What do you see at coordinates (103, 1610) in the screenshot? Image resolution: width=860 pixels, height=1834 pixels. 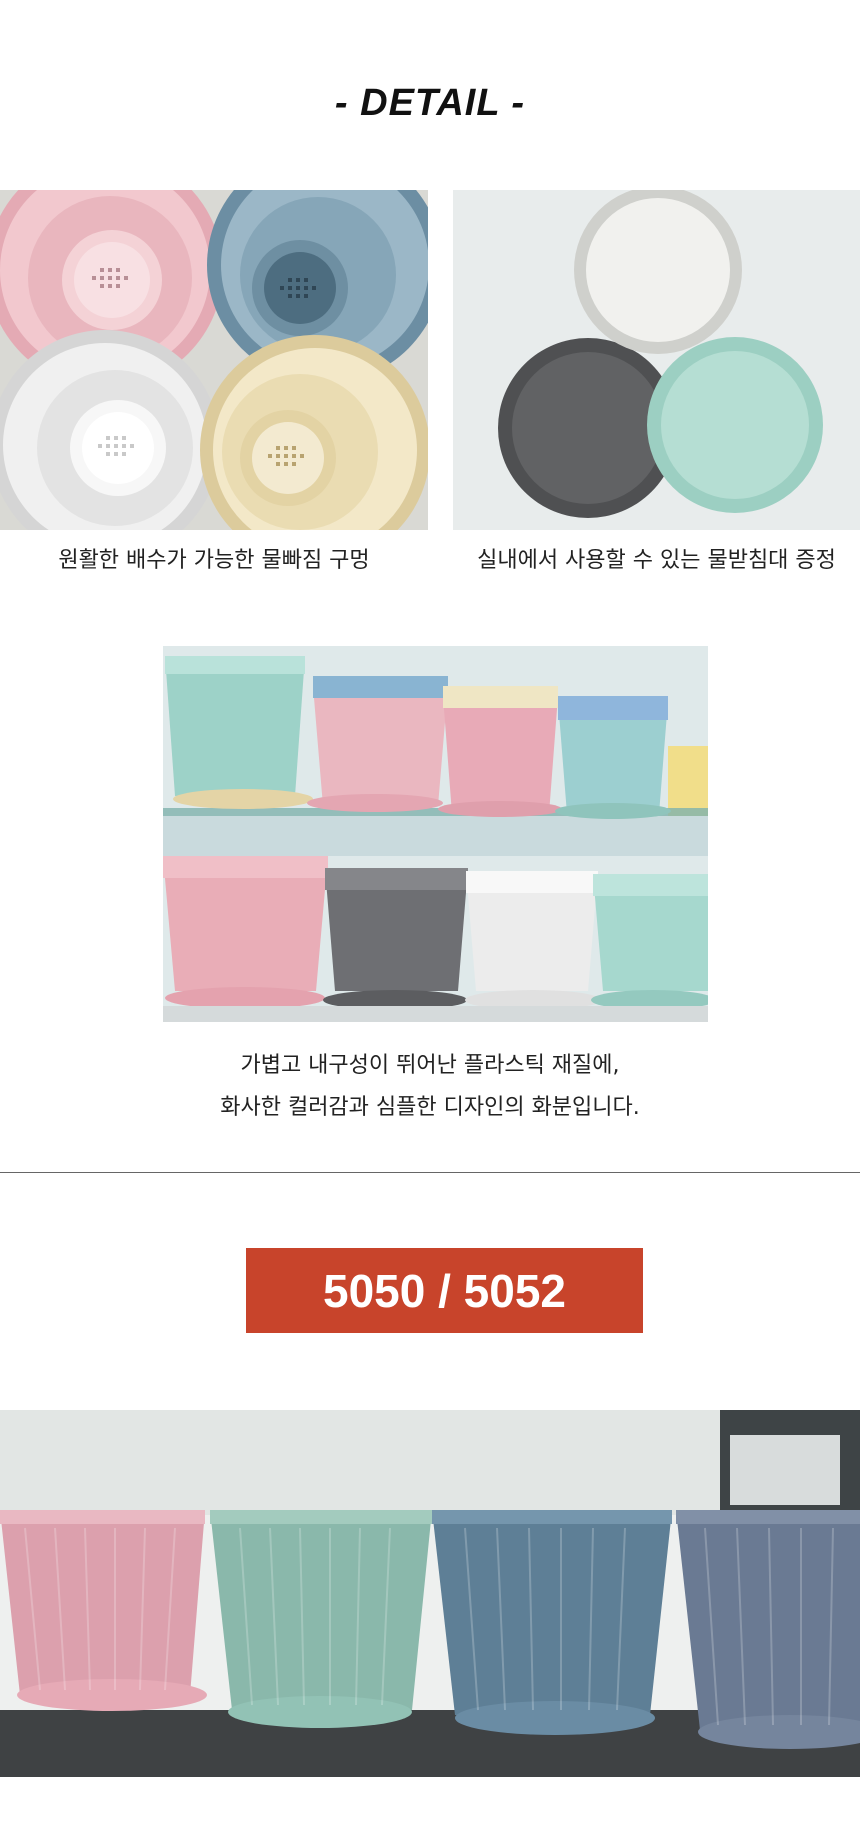 I see `ribbed-pink-pot` at bounding box center [103, 1610].